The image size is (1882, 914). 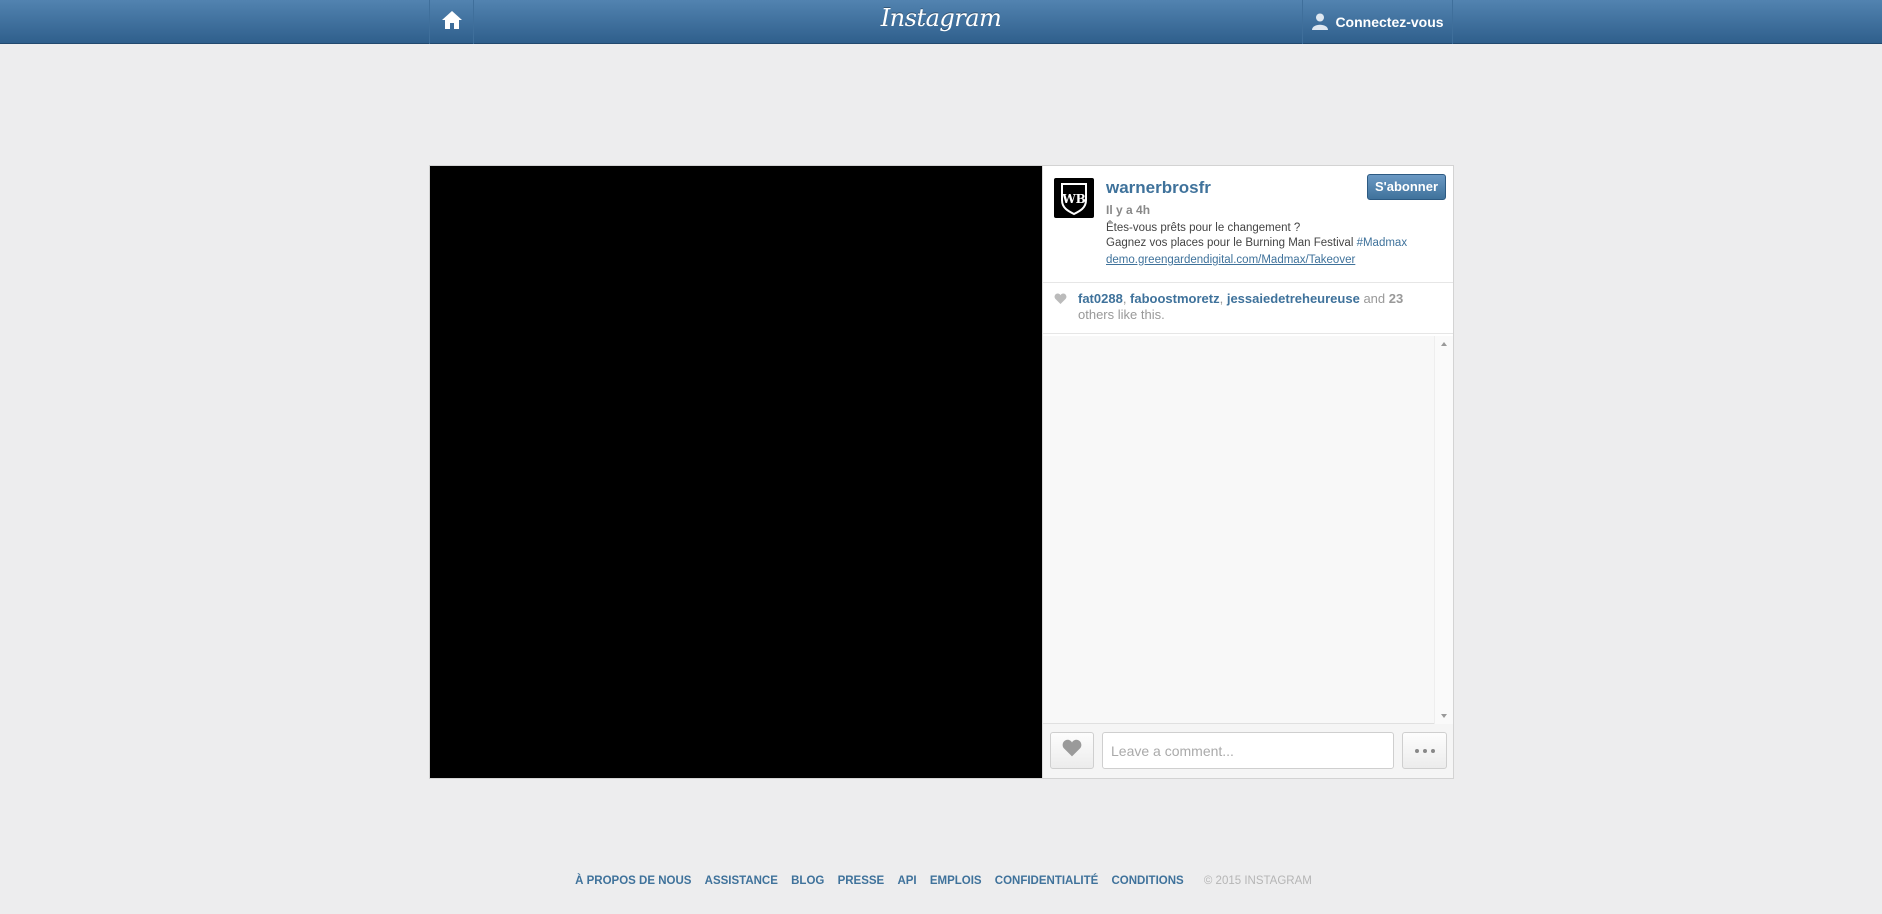 What do you see at coordinates (1147, 881) in the screenshot?
I see `footer-link-terms: CONDITIONS` at bounding box center [1147, 881].